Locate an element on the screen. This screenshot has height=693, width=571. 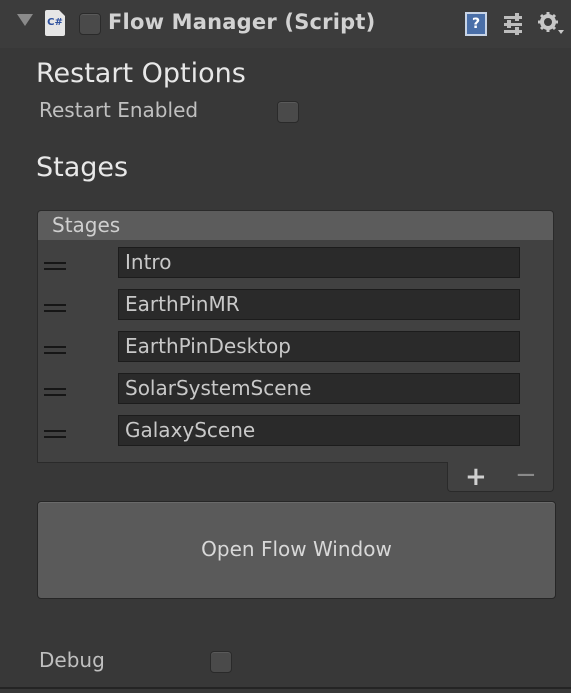
component-enabled-checkbox is located at coordinates (90, 24).